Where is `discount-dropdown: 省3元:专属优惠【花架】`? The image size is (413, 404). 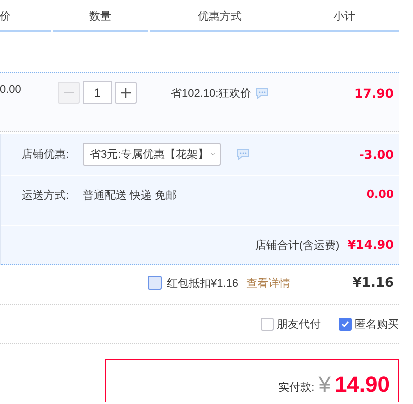 discount-dropdown: 省3元:专属优惠【花架】 is located at coordinates (152, 154).